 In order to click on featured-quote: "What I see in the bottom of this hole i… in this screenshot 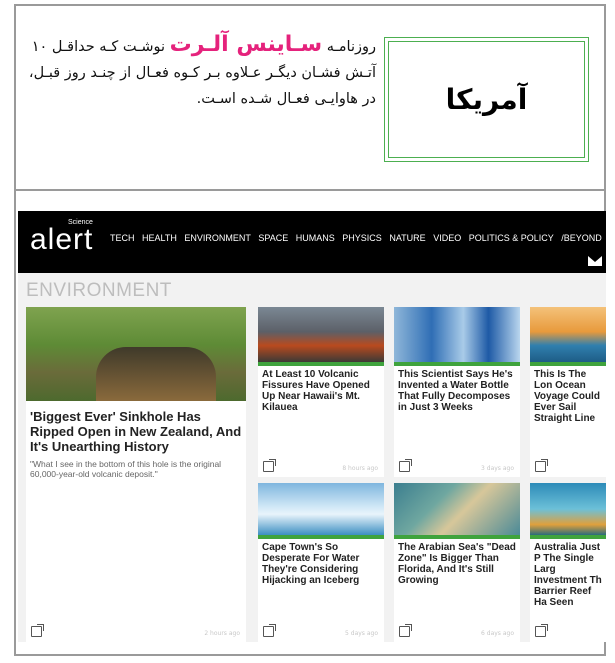, I will do `click(126, 469)`.